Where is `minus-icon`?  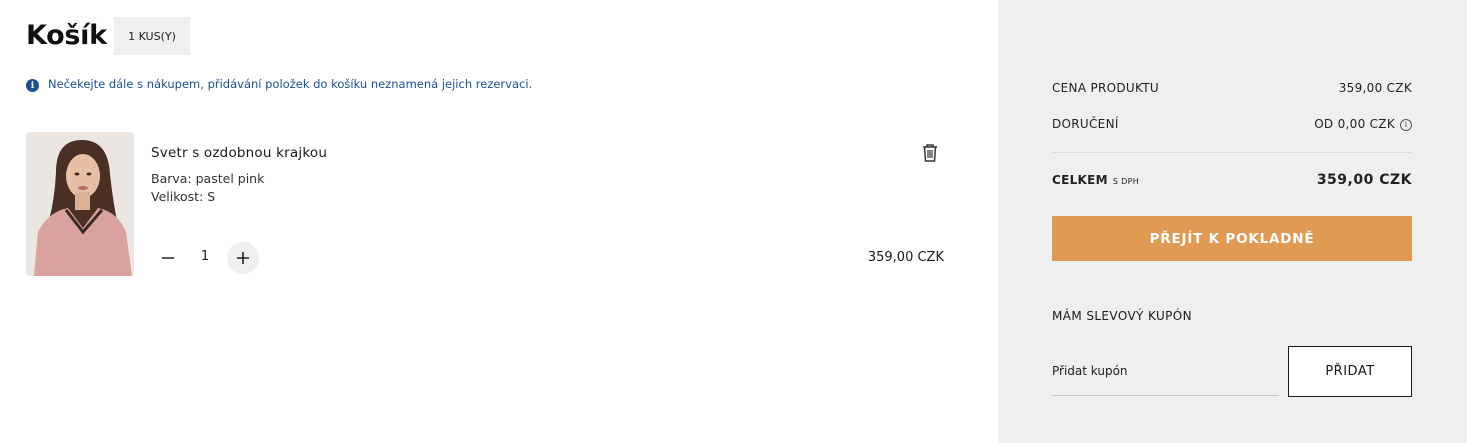 minus-icon is located at coordinates (167, 257).